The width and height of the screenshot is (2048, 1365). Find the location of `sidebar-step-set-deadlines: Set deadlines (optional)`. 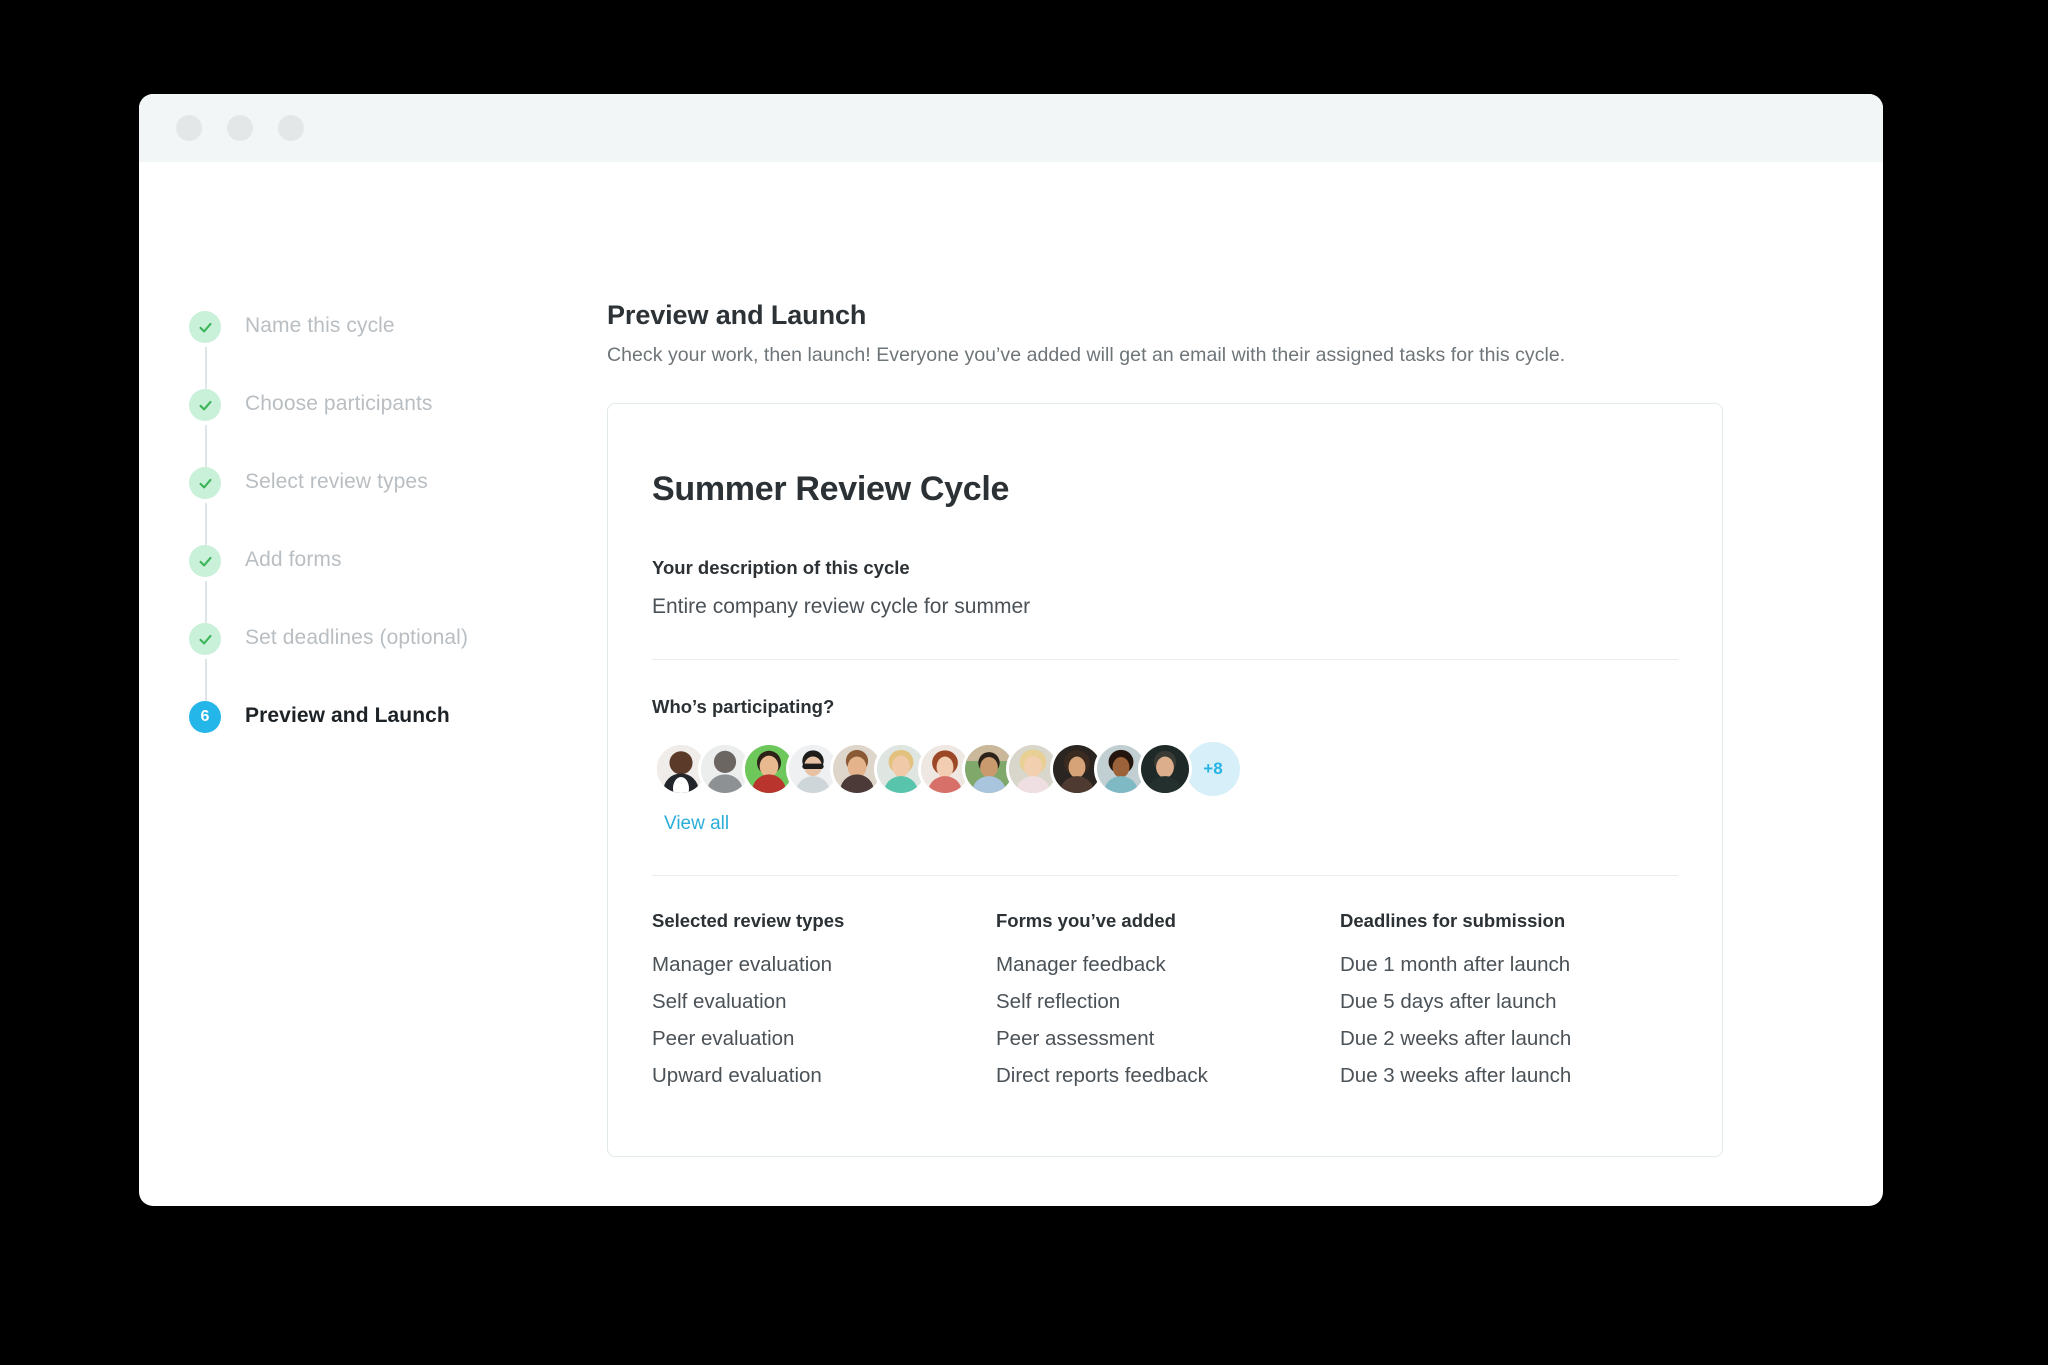

sidebar-step-set-deadlines: Set deadlines (optional) is located at coordinates (398, 661).